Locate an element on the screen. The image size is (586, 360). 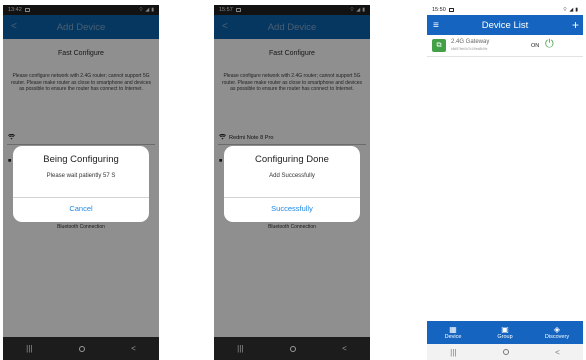
device-state: ON is located at coordinates (535, 46).